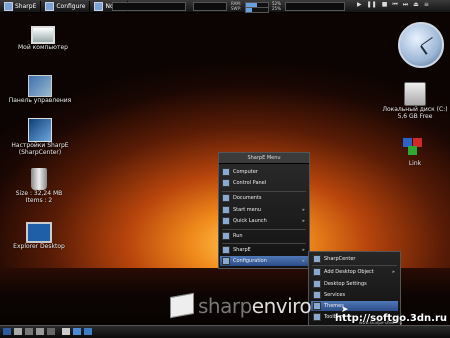 This screenshot has height=338, width=450. I want to click on menu-title: SharpE Menu, so click(264, 158).